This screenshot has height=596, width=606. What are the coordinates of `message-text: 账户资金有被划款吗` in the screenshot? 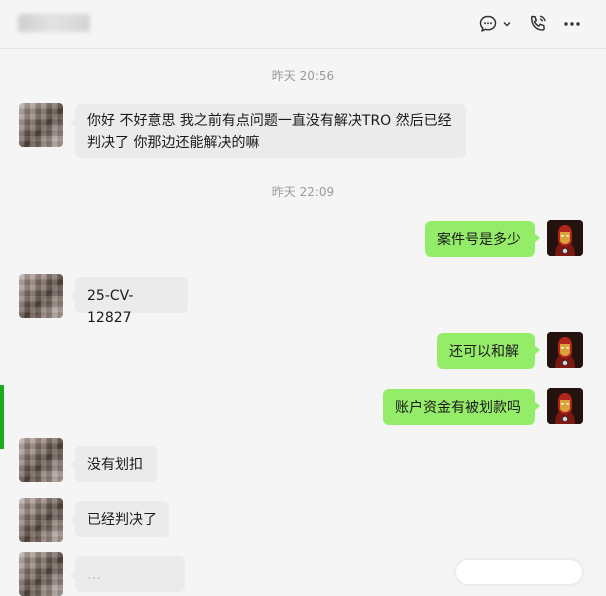 It's located at (458, 408).